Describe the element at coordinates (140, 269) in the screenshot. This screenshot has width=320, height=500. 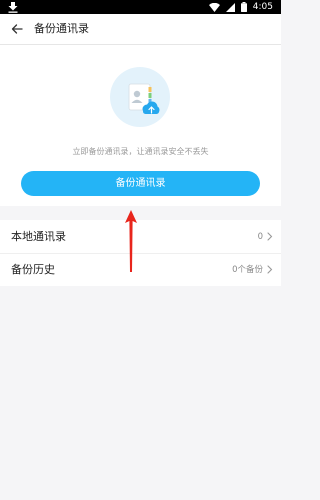
I see `list-item-backup-history: 备份历史 0个备份` at that location.